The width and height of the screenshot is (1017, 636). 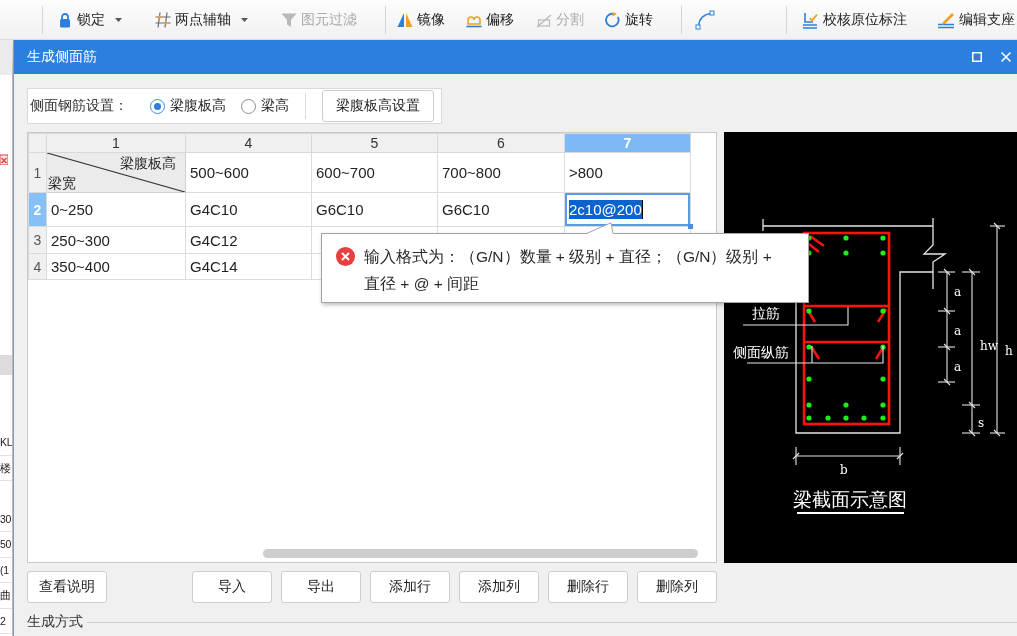 I want to click on delete-column-button: 删除列, so click(x=677, y=587).